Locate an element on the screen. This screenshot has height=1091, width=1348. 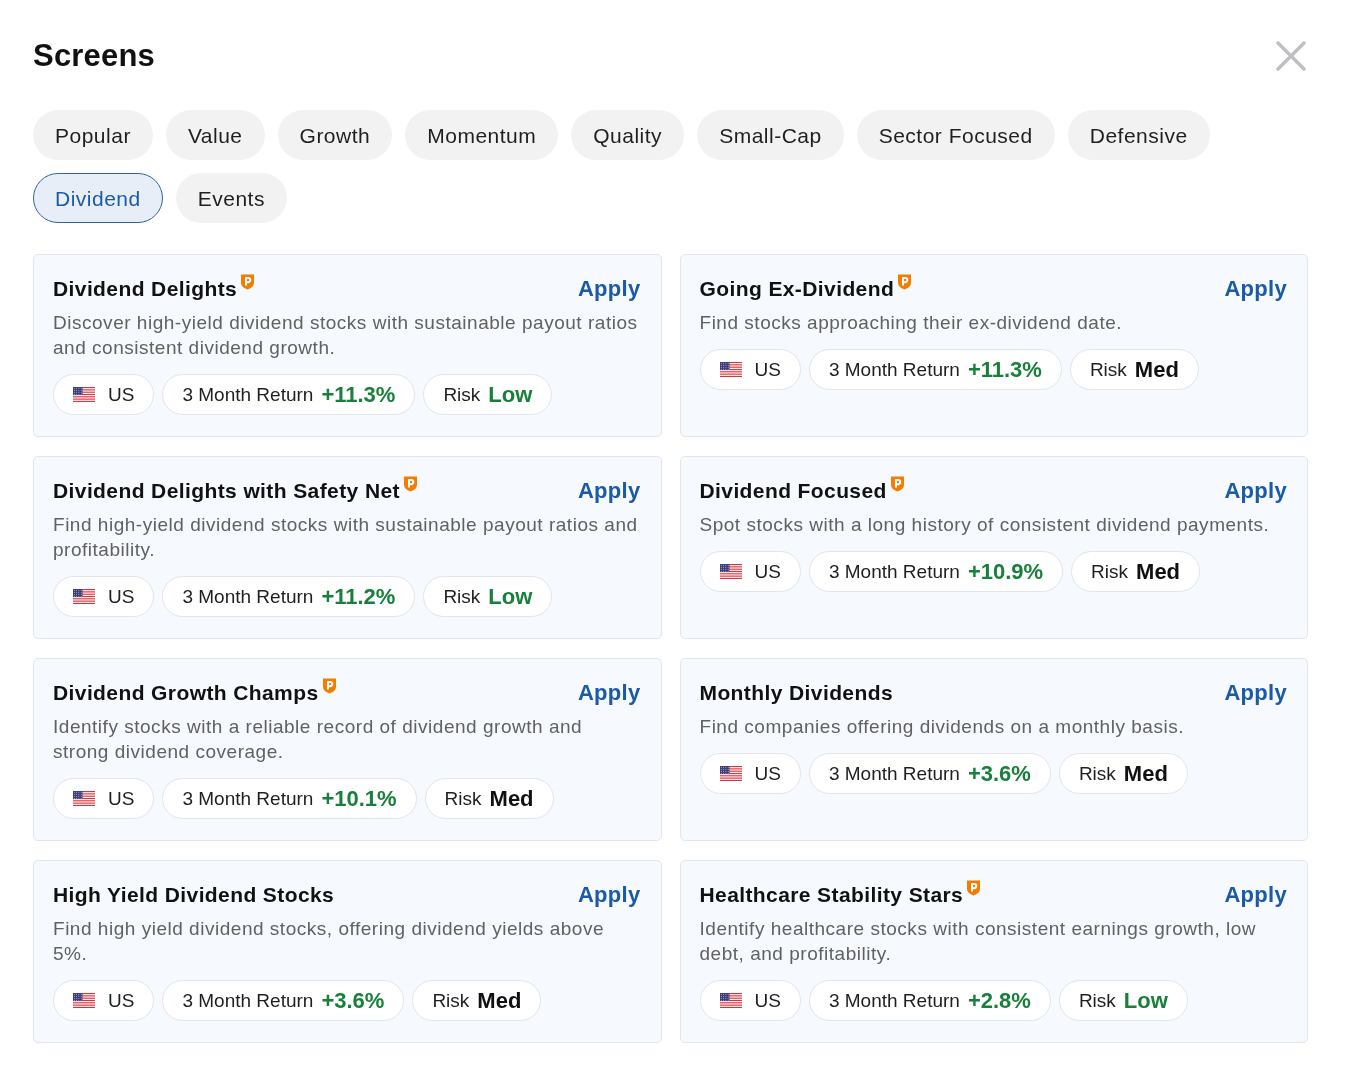
card-description: Find companies offering dividends on a monthly basis. is located at coordinates (942, 727).